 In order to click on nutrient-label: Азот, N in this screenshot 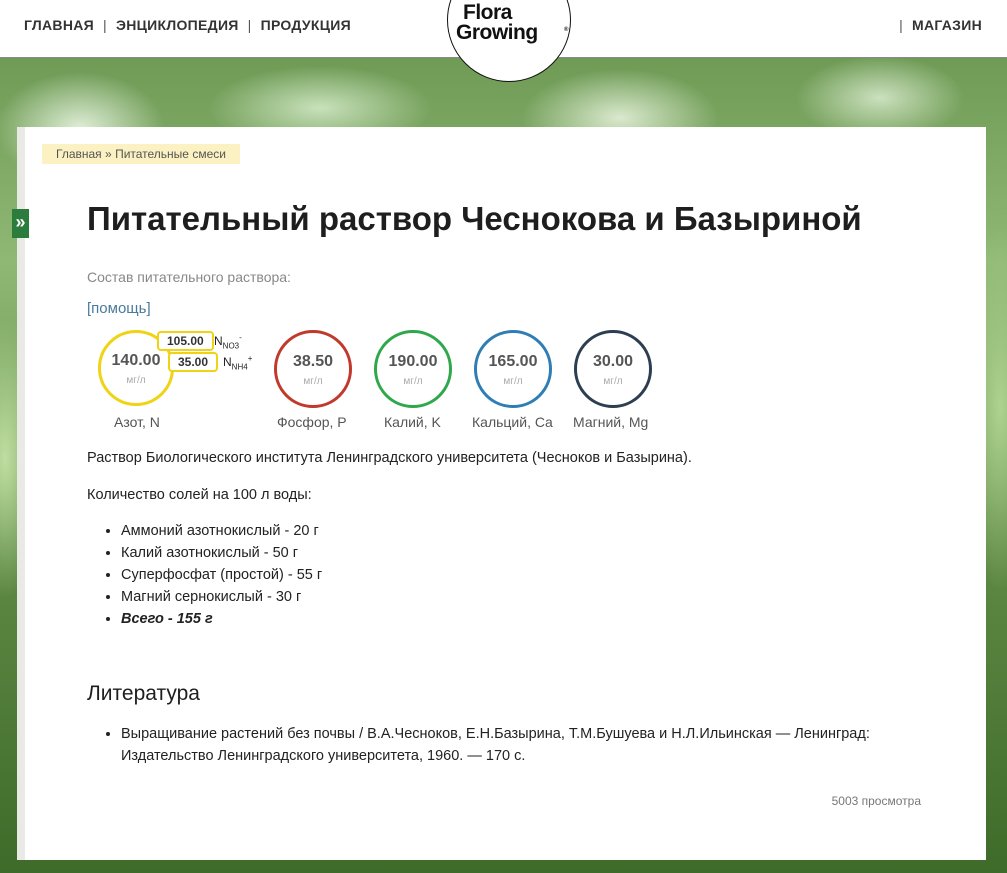, I will do `click(137, 422)`.